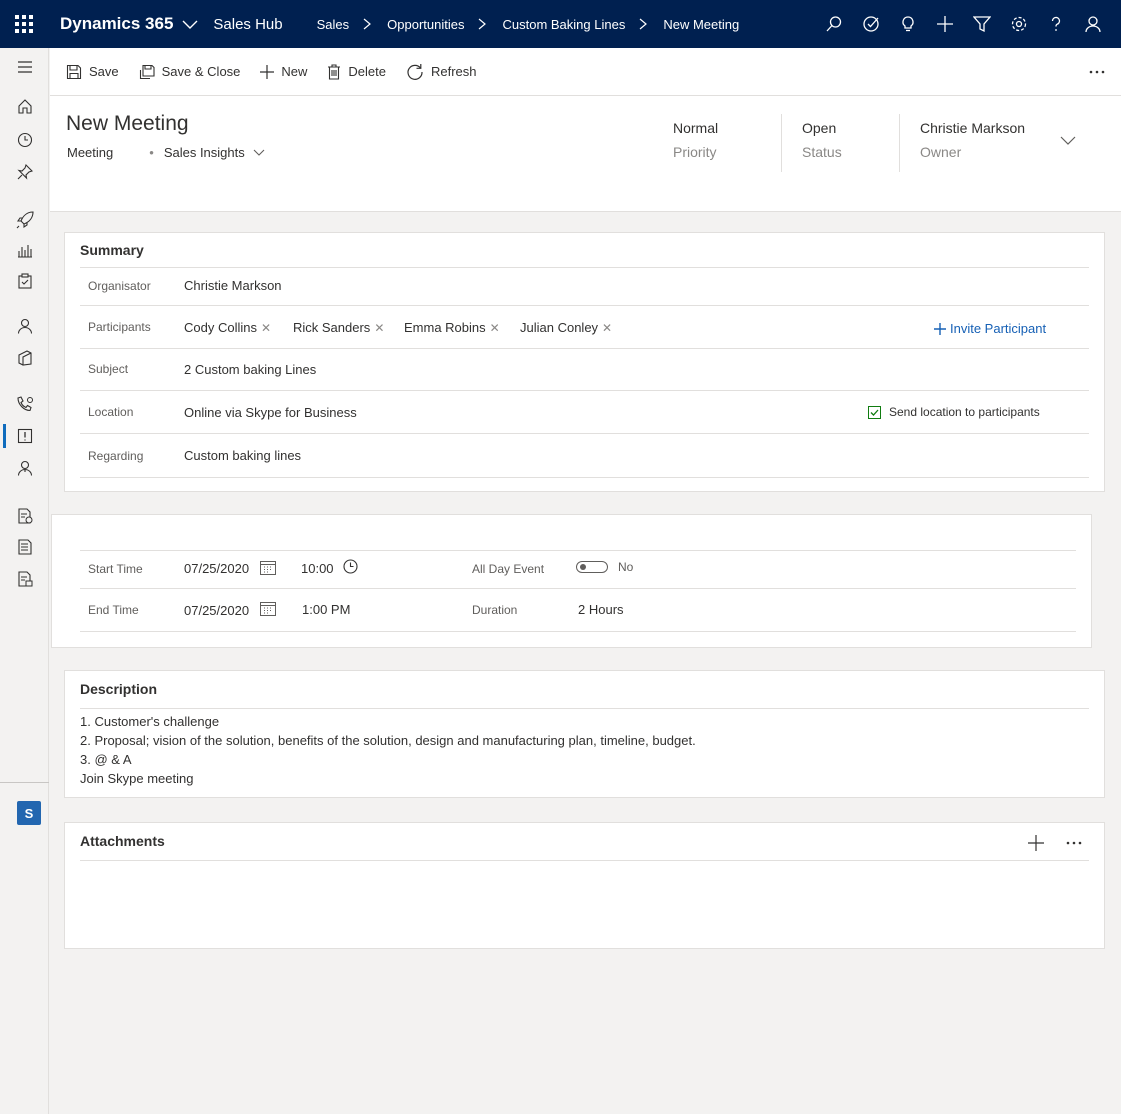 The width and height of the screenshot is (1121, 1114). Describe the element at coordinates (415, 71) in the screenshot. I see `refresh-icon` at that location.